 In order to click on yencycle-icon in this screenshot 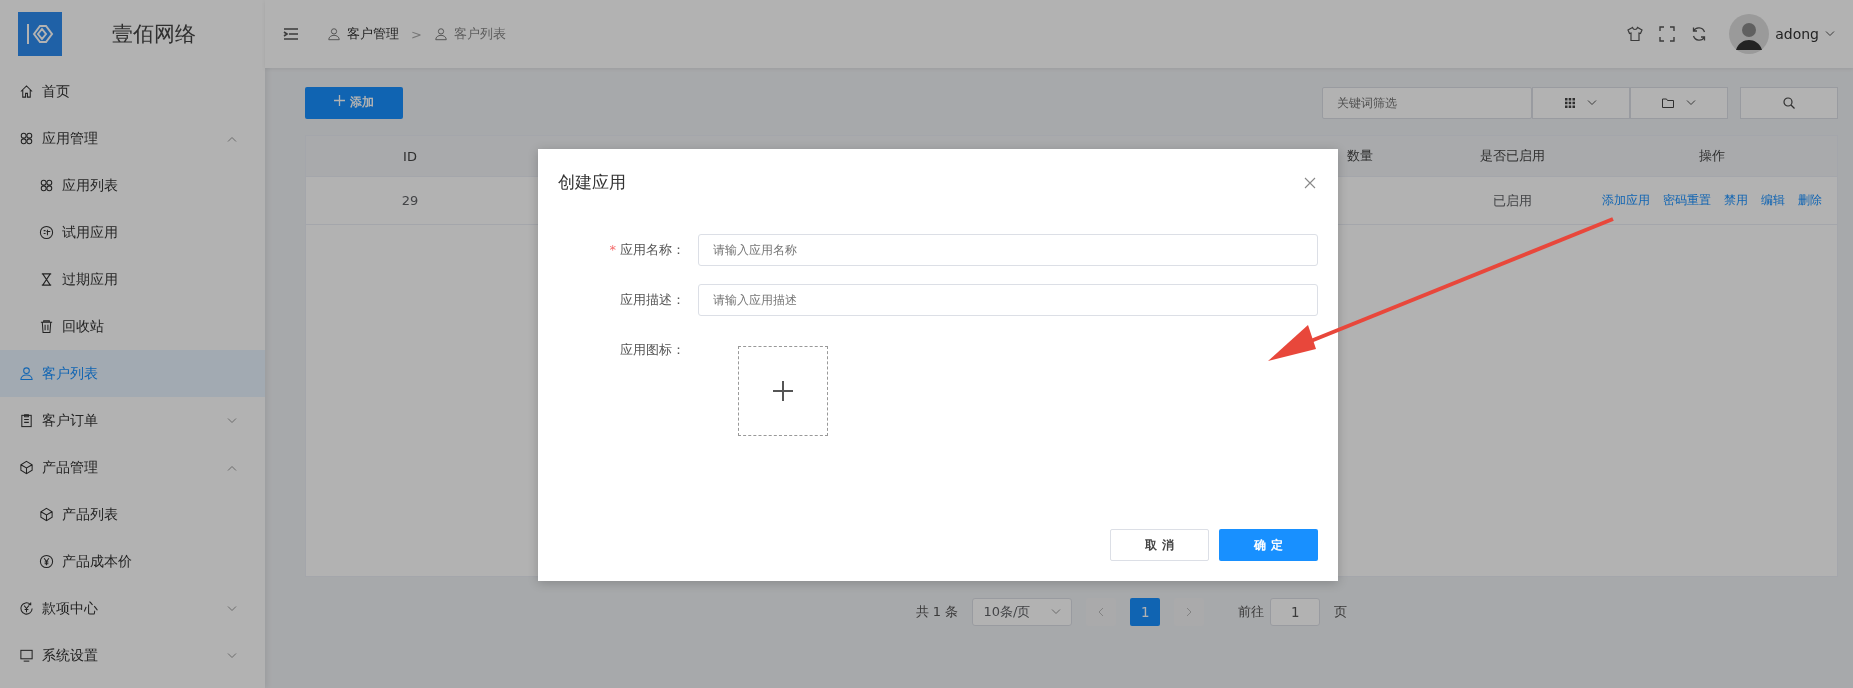, I will do `click(26, 608)`.